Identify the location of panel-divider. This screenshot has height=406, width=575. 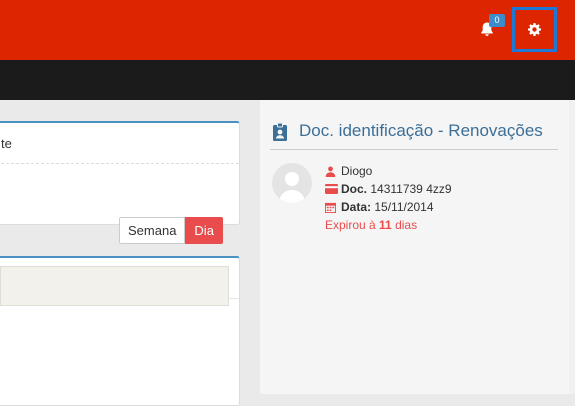
(120, 163).